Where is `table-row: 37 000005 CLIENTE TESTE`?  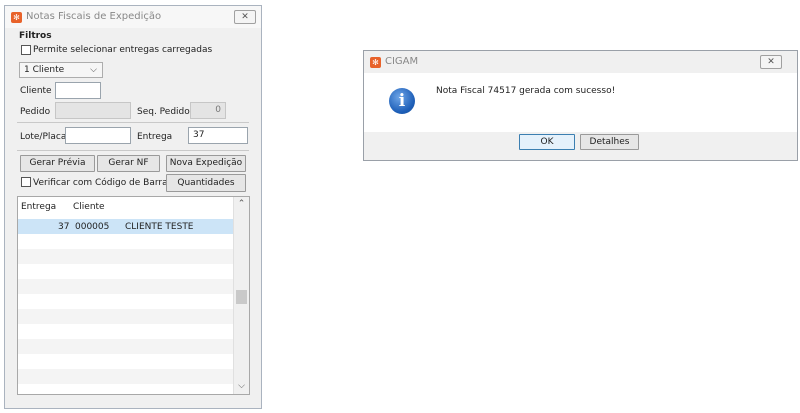 table-row: 37 000005 CLIENTE TESTE is located at coordinates (126, 226).